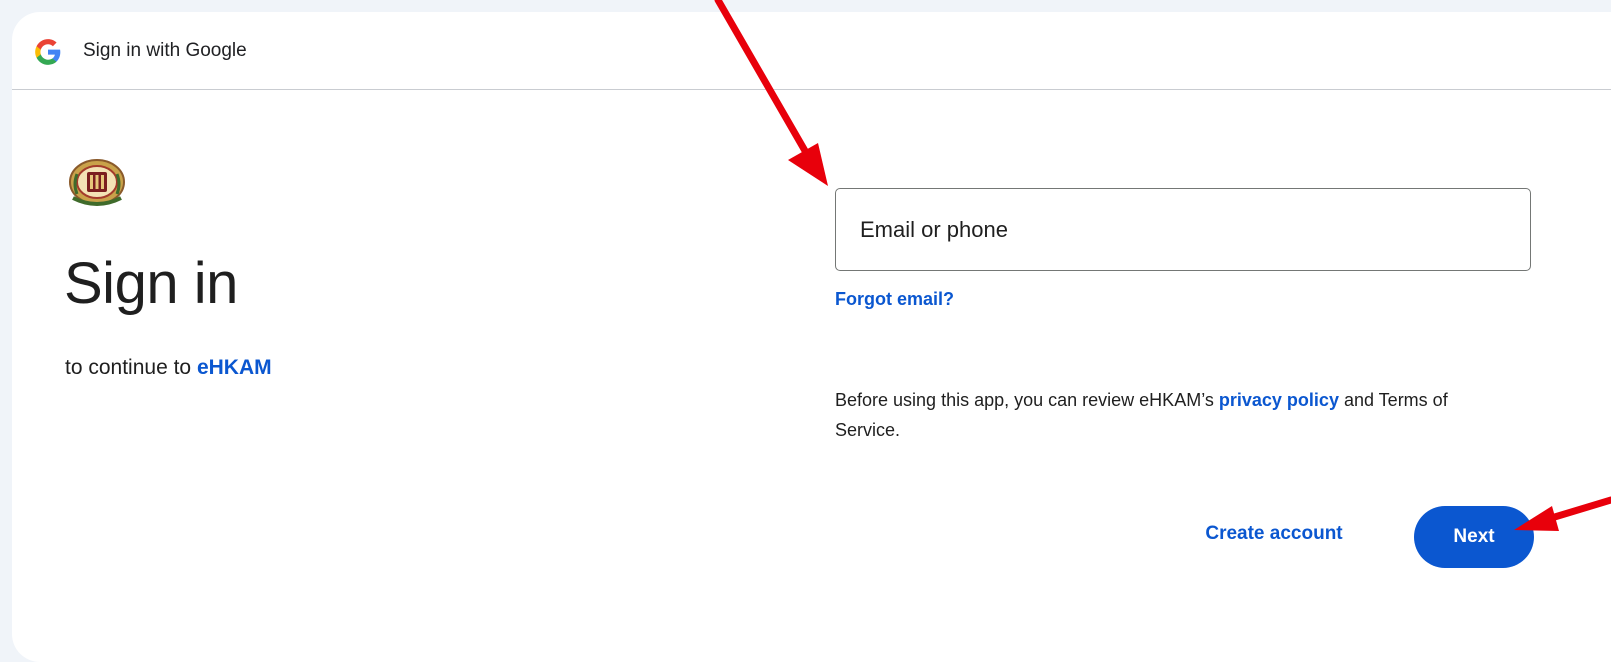  Describe the element at coordinates (1474, 537) in the screenshot. I see `next-button: Next` at that location.